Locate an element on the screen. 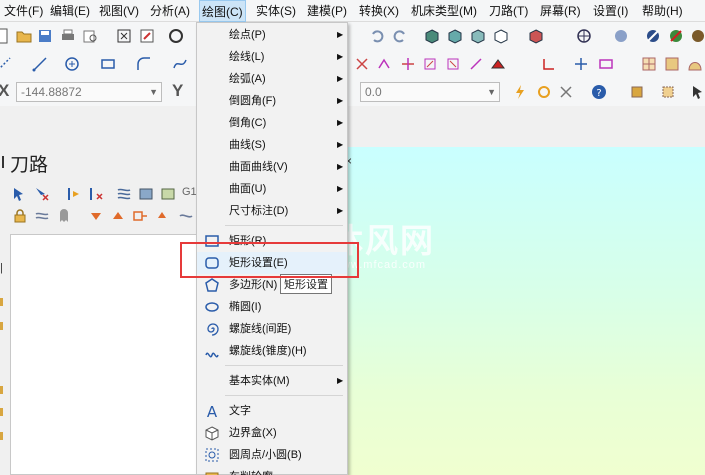 This screenshot has width=705, height=475. mirror-icon is located at coordinates (606, 64).